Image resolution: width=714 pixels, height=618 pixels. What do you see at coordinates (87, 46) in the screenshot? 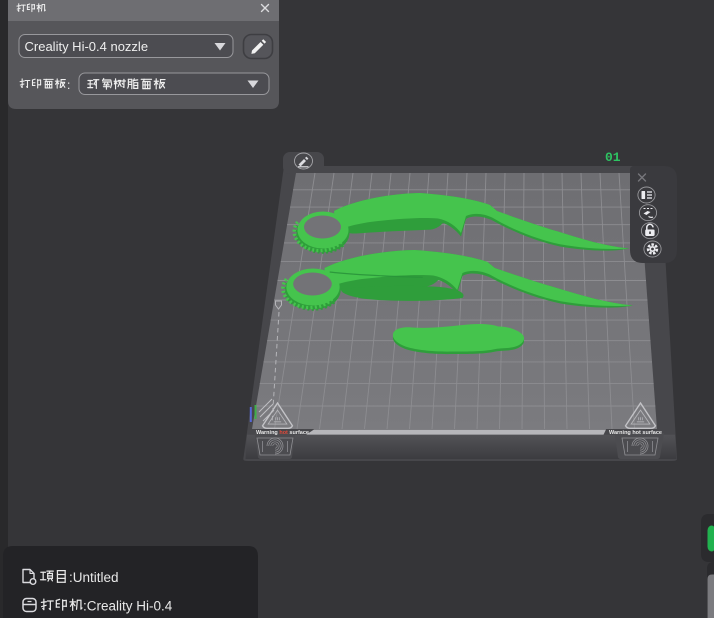
I see `svg-text: Creality Hi-0.4 nozzle` at bounding box center [87, 46].